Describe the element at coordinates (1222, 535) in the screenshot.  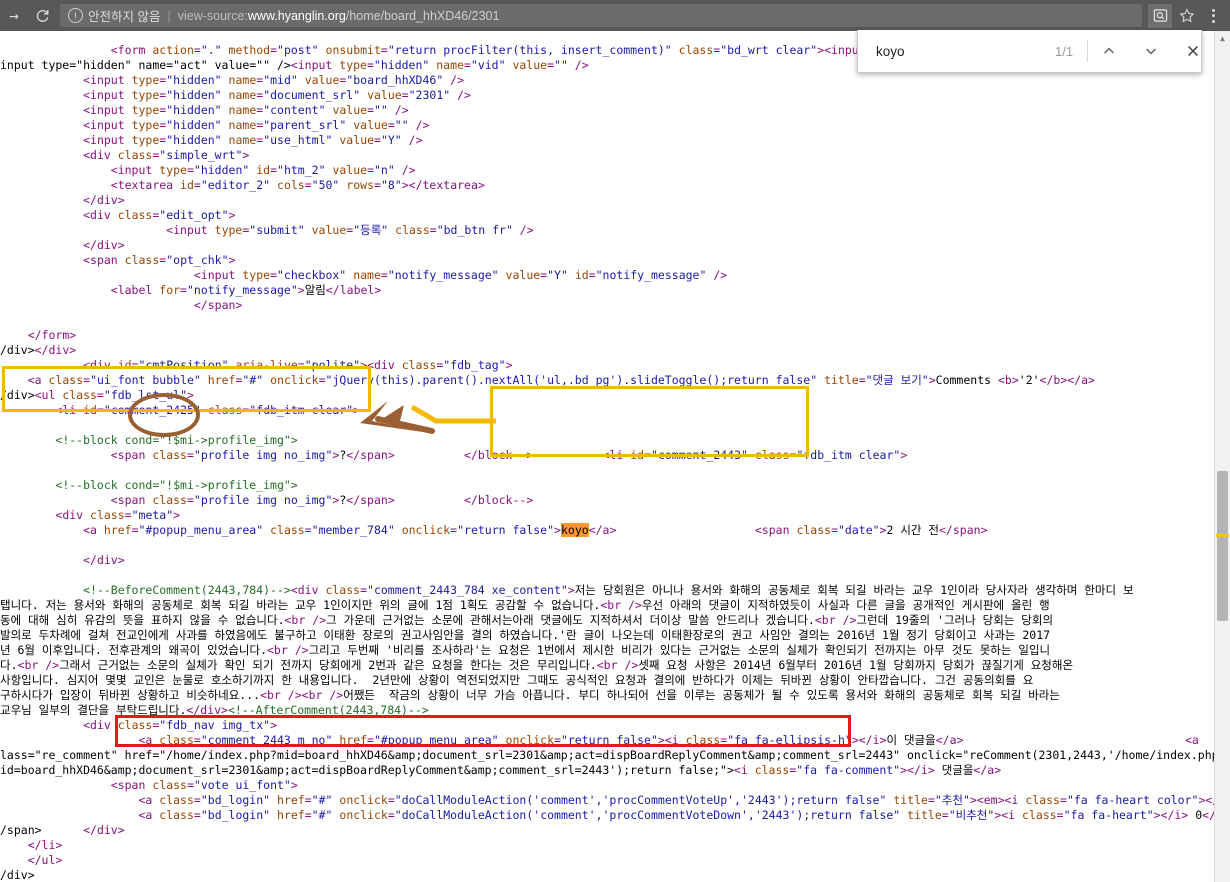
I see `scrollbar-match-tick` at that location.